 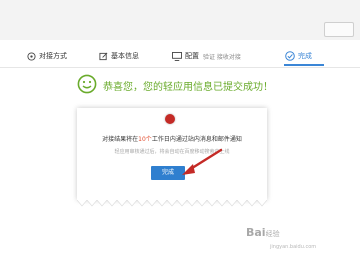 What do you see at coordinates (293, 247) in the screenshot?
I see `watermark-url: jingyan.baidu.com` at bounding box center [293, 247].